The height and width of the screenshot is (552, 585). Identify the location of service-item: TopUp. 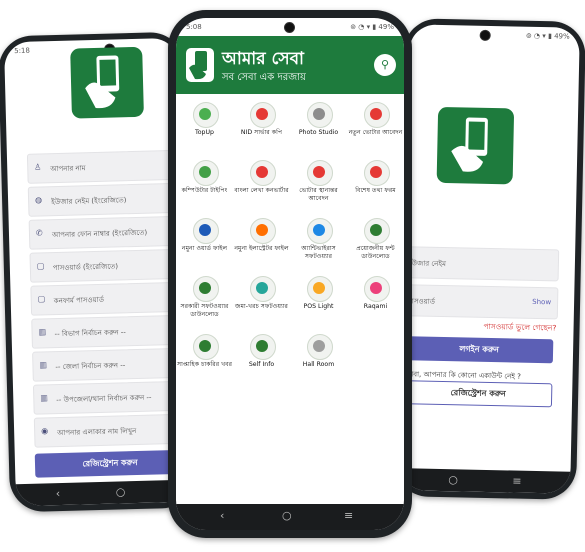
(204, 126).